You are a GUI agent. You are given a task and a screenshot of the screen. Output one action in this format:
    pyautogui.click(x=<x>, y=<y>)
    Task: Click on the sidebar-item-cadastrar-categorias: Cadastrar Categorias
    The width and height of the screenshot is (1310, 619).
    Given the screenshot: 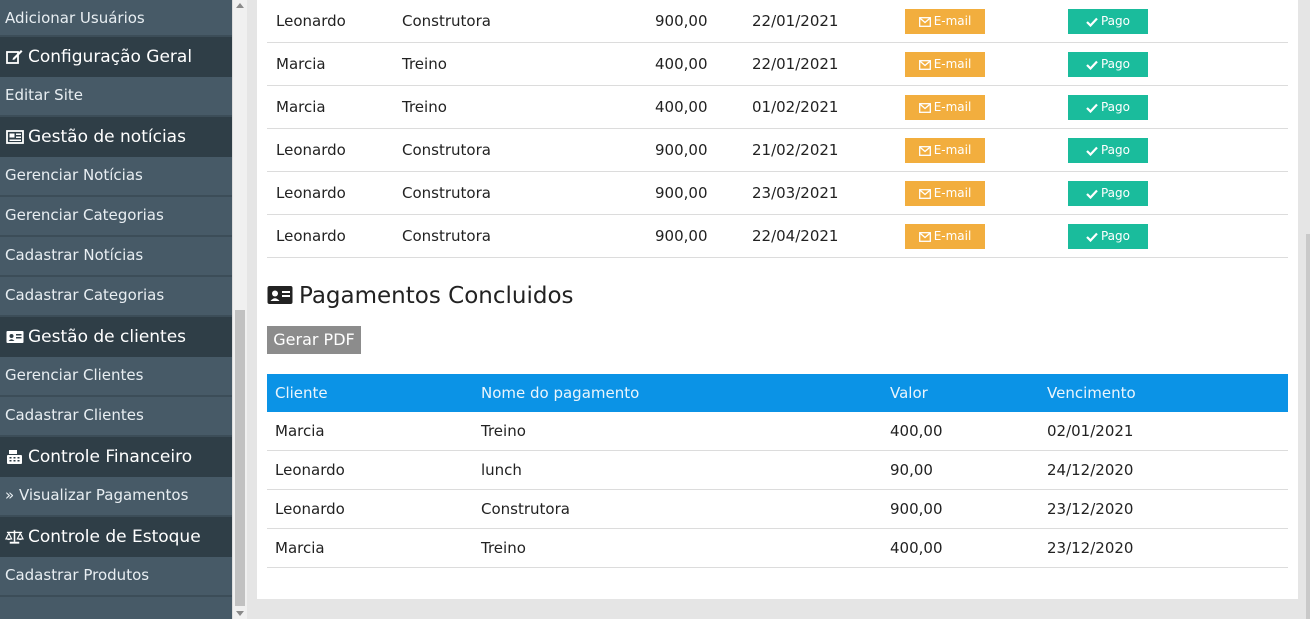 What is the action you would take?
    pyautogui.click(x=116, y=297)
    